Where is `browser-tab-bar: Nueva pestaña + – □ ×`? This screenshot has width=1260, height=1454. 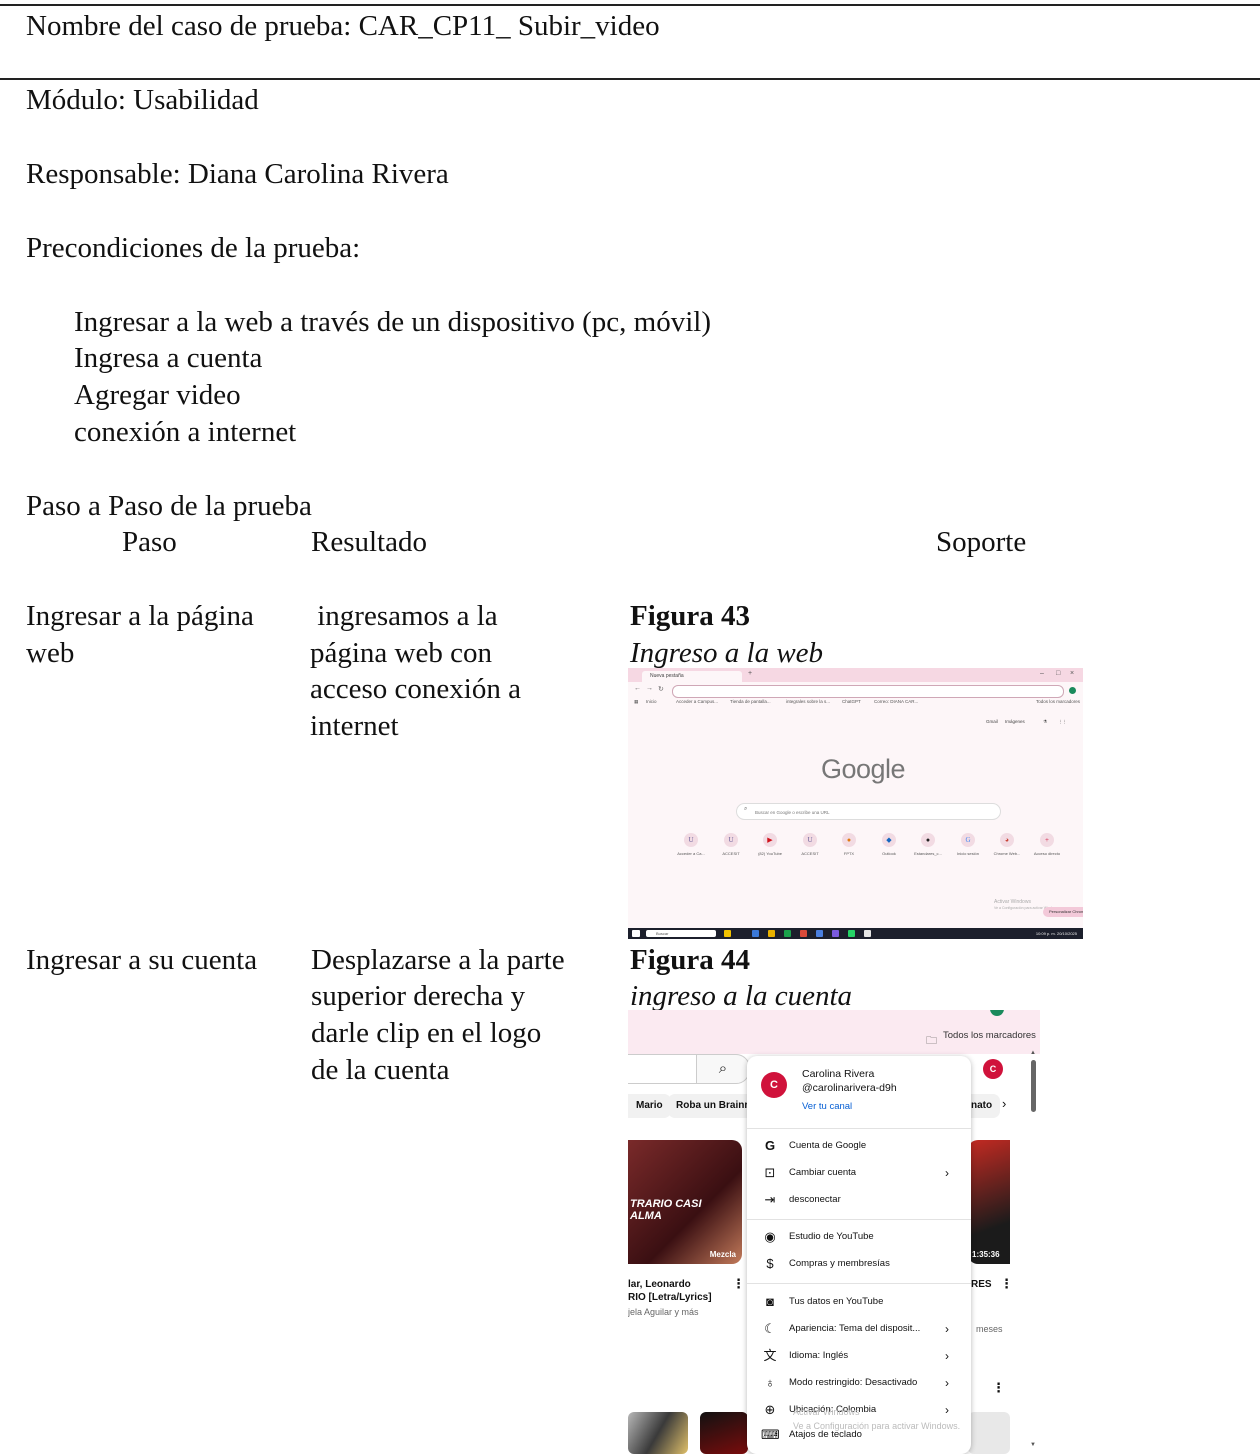
browser-tab-bar: Nueva pestaña + – □ × is located at coordinates (855, 675).